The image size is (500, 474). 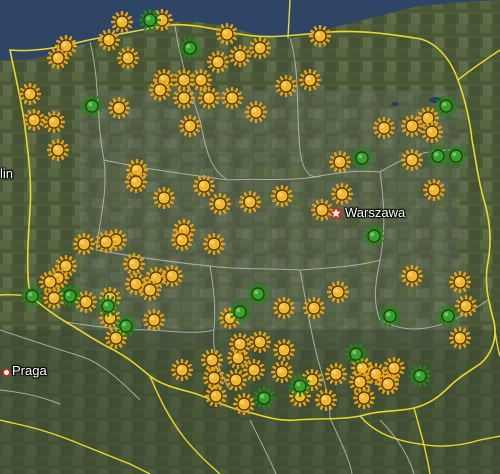 I want to click on city-label-warszawa: Warszawa, so click(x=375, y=212).